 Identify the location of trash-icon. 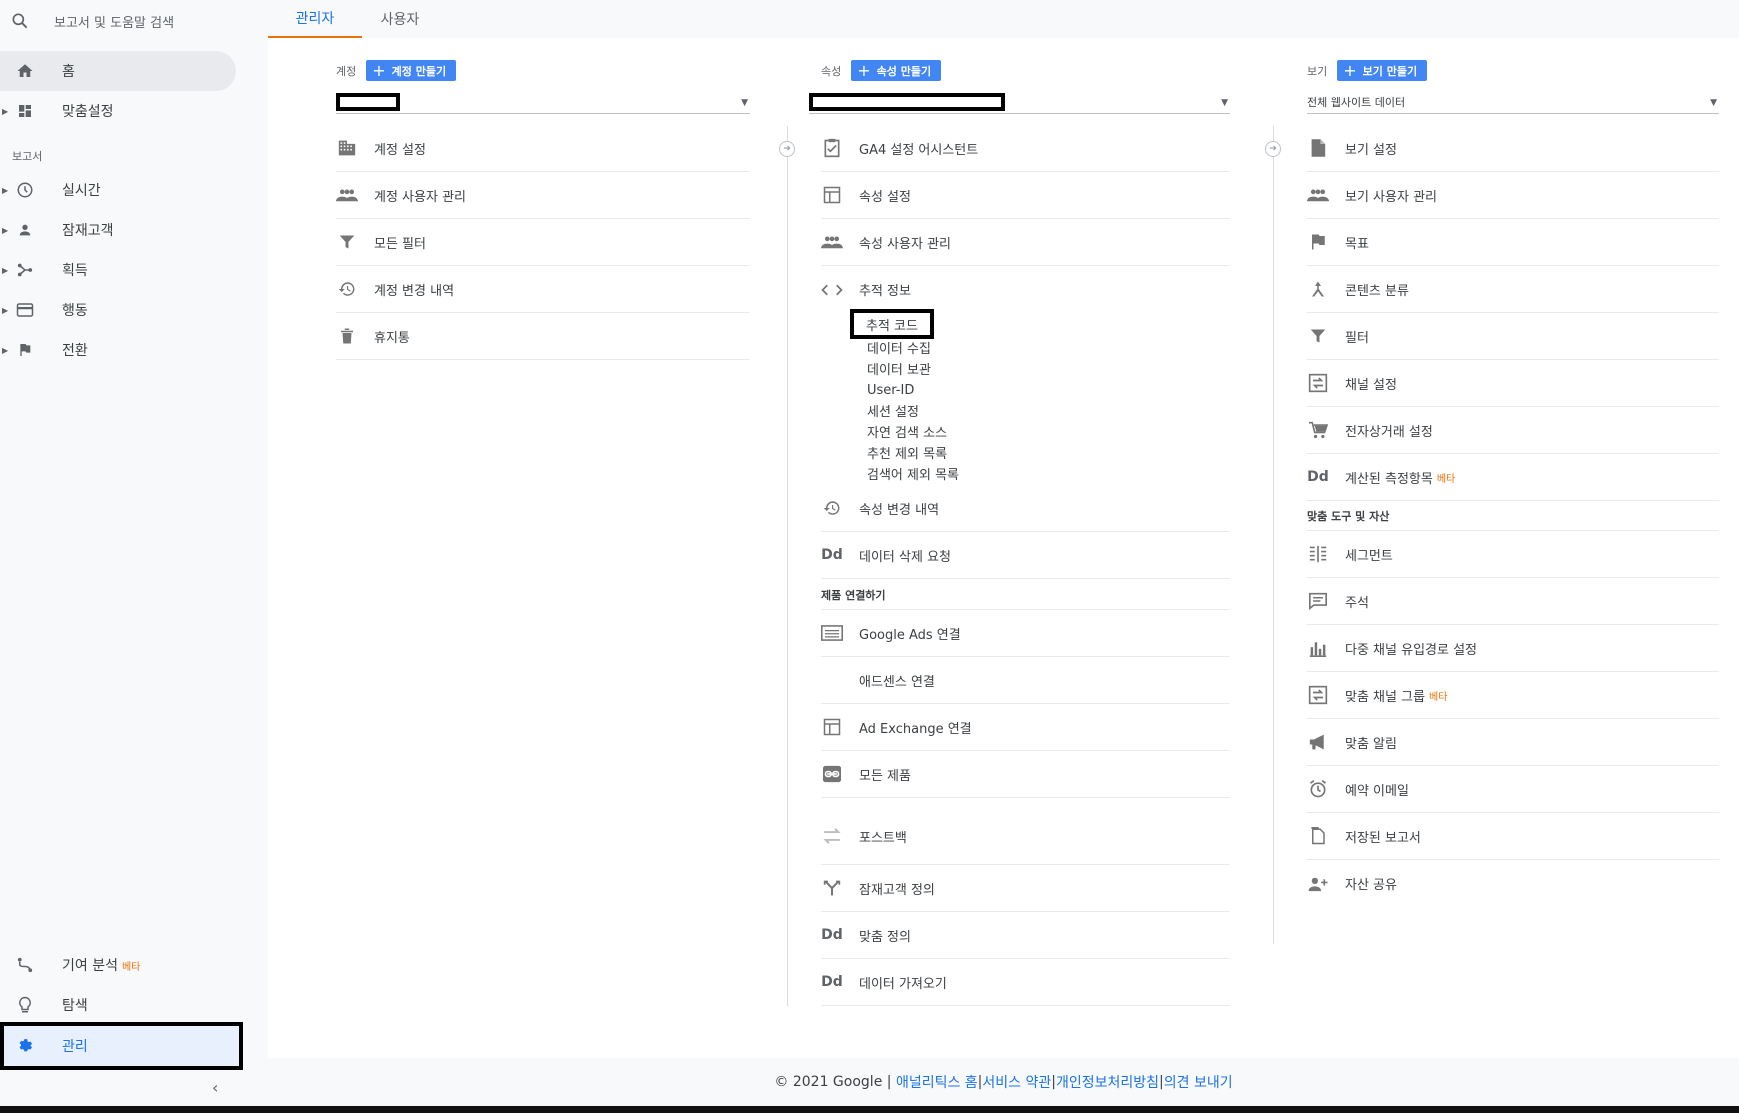
(347, 336).